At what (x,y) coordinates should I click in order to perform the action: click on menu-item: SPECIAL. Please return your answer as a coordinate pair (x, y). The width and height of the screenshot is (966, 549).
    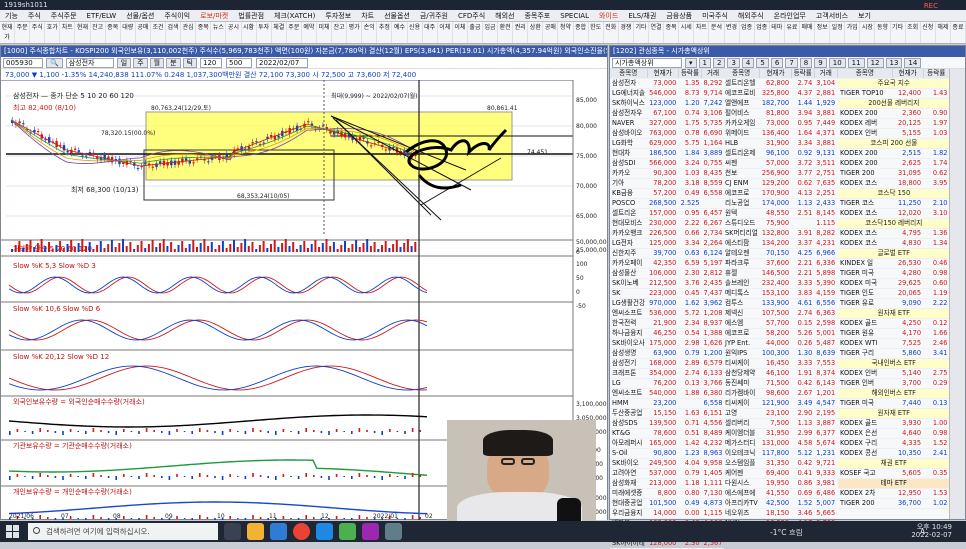
    Looking at the image, I should click on (574, 15).